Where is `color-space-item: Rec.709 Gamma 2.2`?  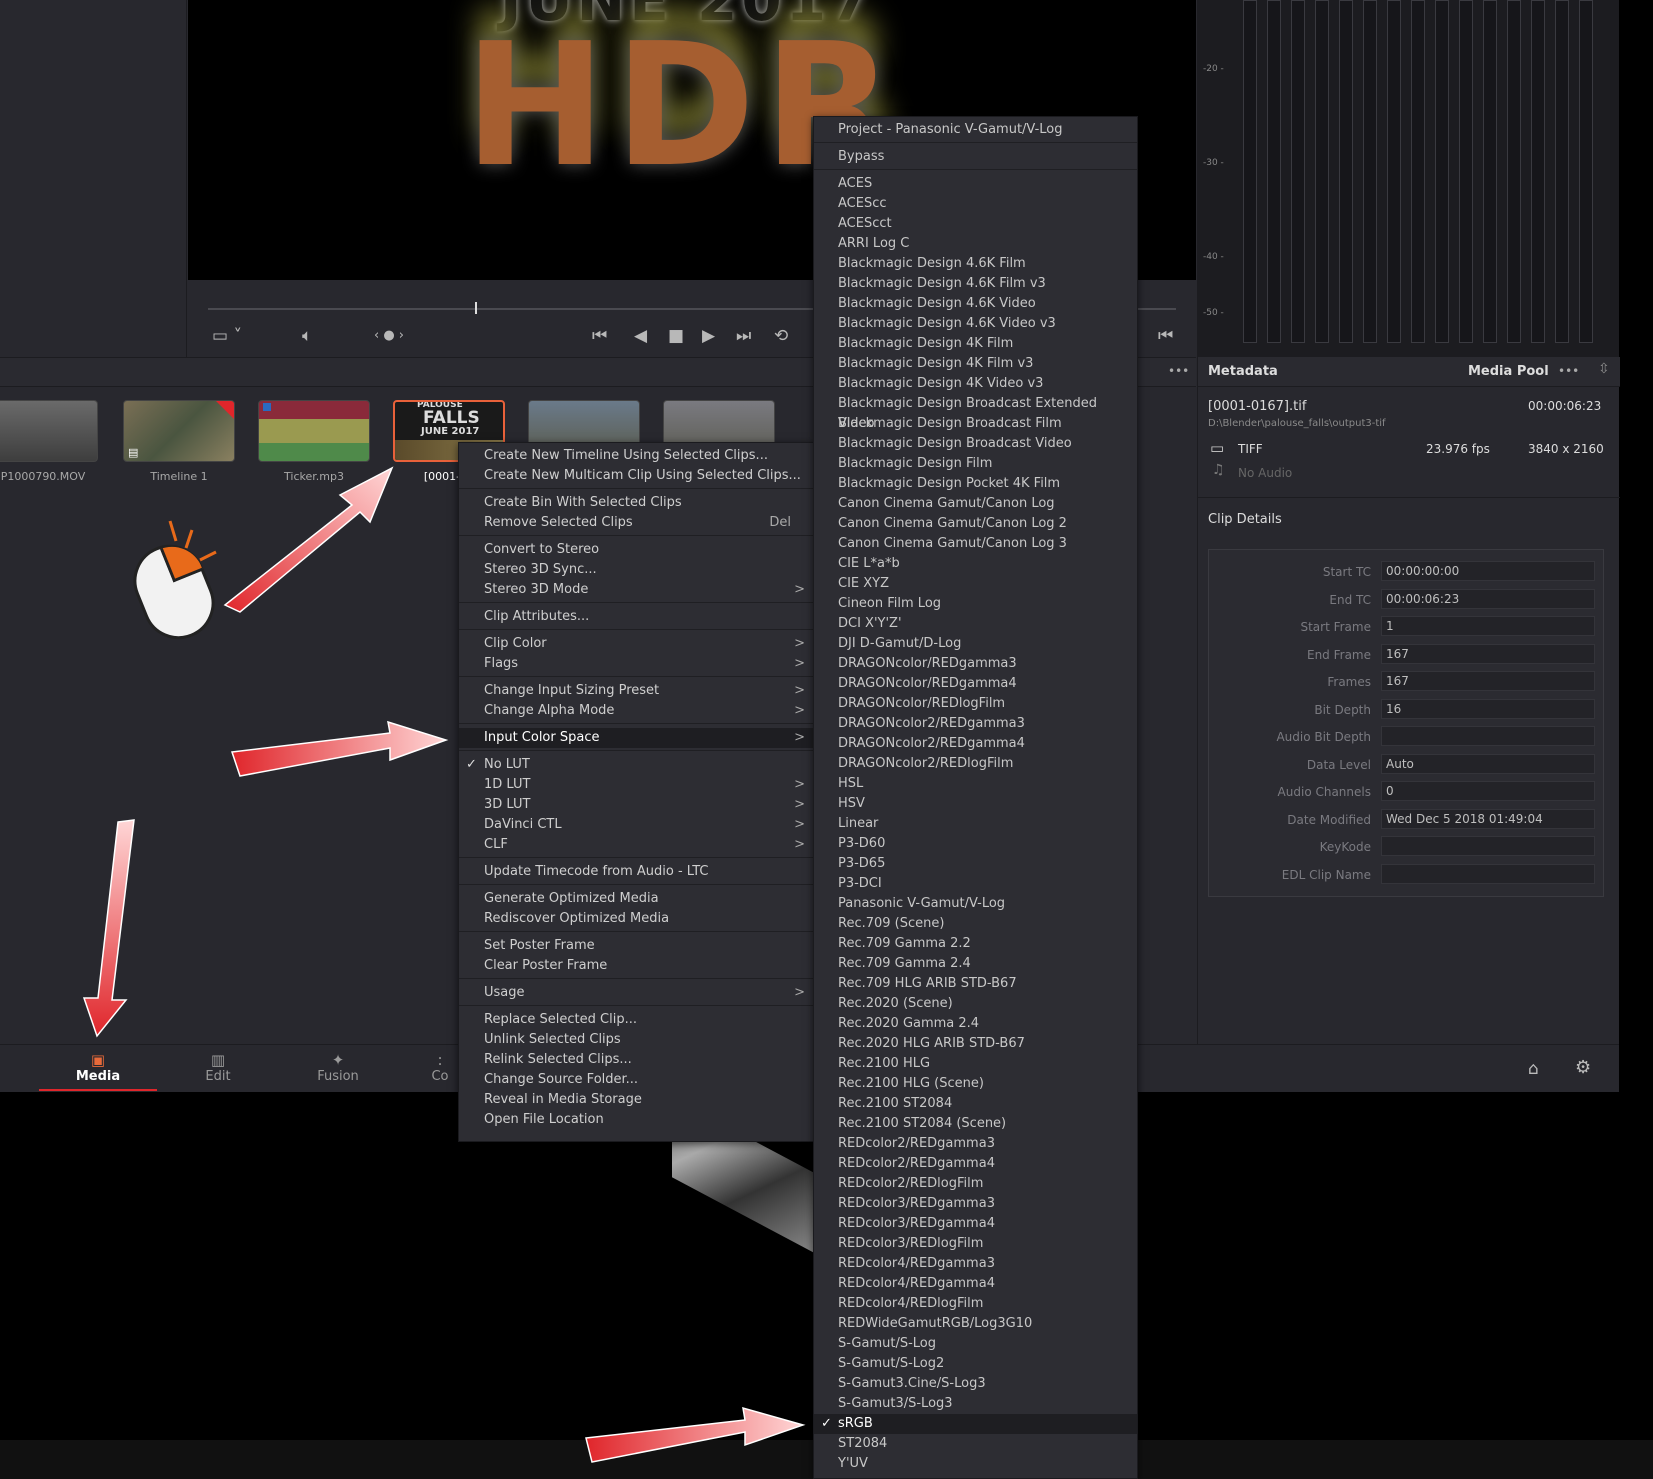 color-space-item: Rec.709 Gamma 2.2 is located at coordinates (975, 944).